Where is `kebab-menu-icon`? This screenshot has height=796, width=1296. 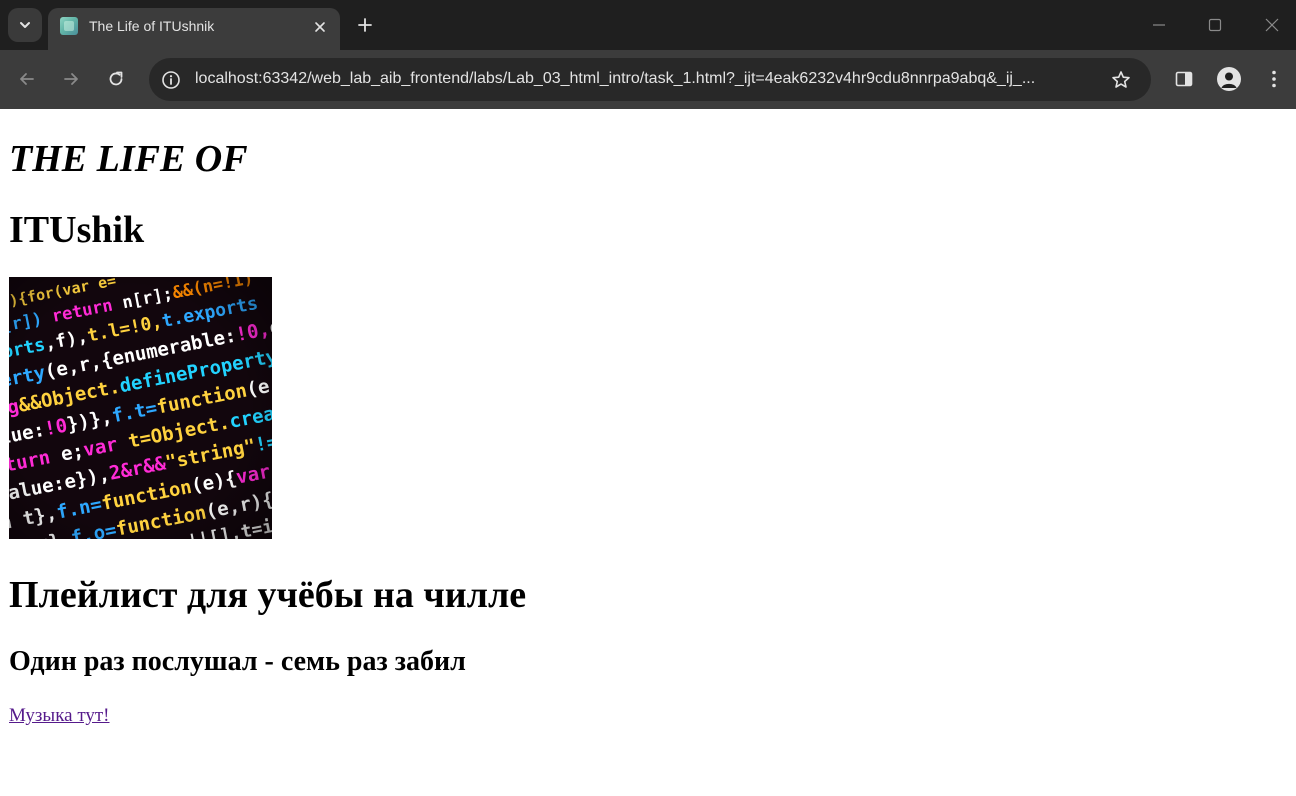
kebab-menu-icon is located at coordinates (1274, 79).